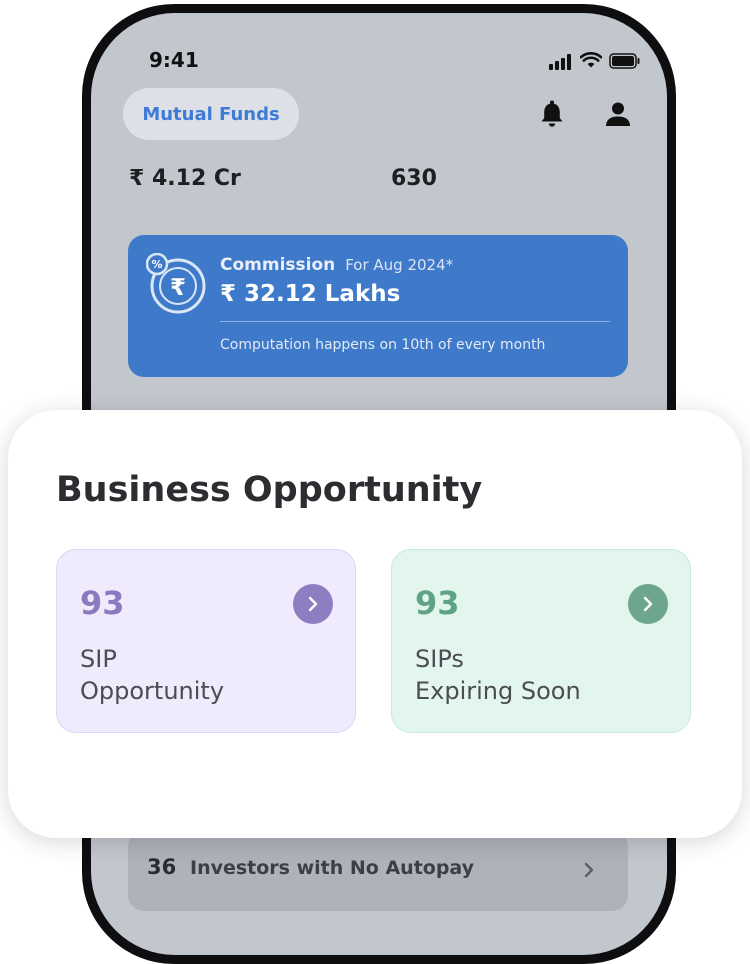 This screenshot has height=964, width=750. I want to click on sip-opportunity-label-line1: SIP, so click(98, 659).